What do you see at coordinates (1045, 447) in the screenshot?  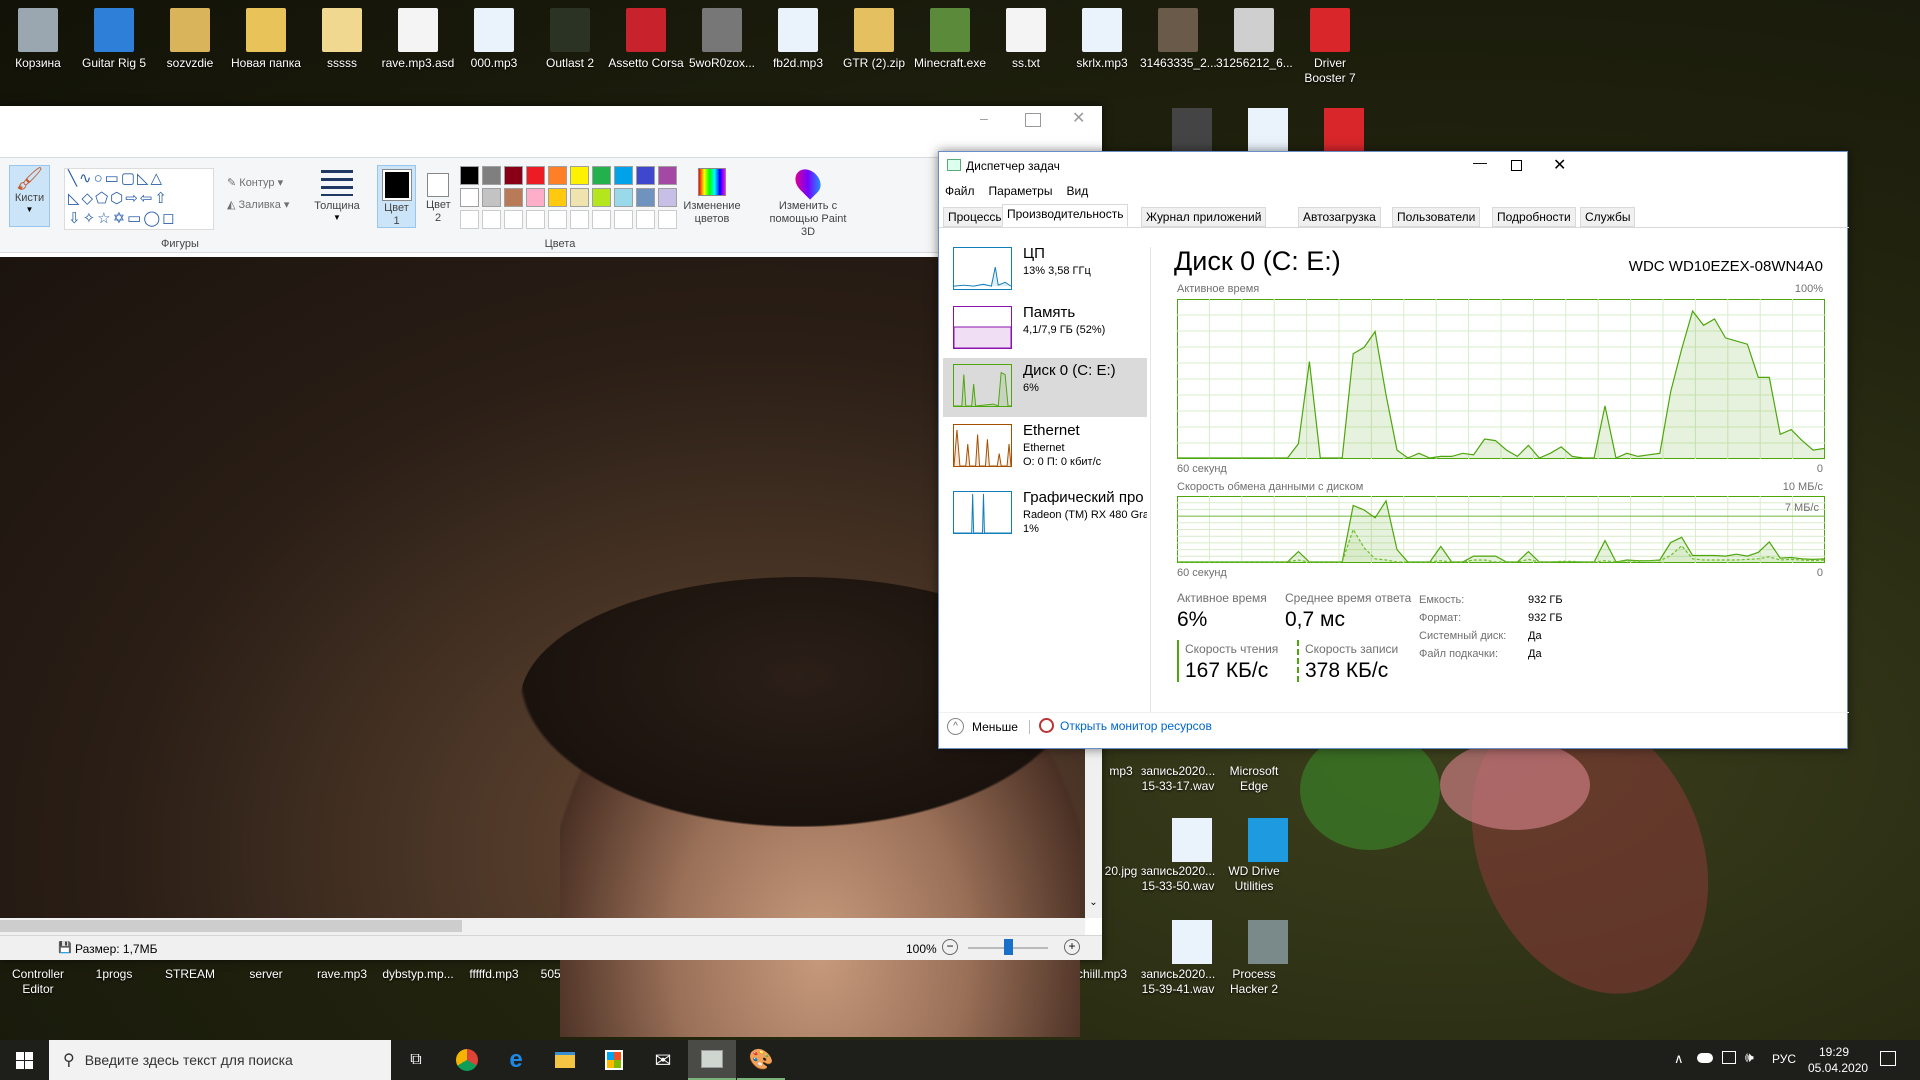 I see `sidebar-item: Ethernet Ethernet О: 0 П: 0 кбит/с` at bounding box center [1045, 447].